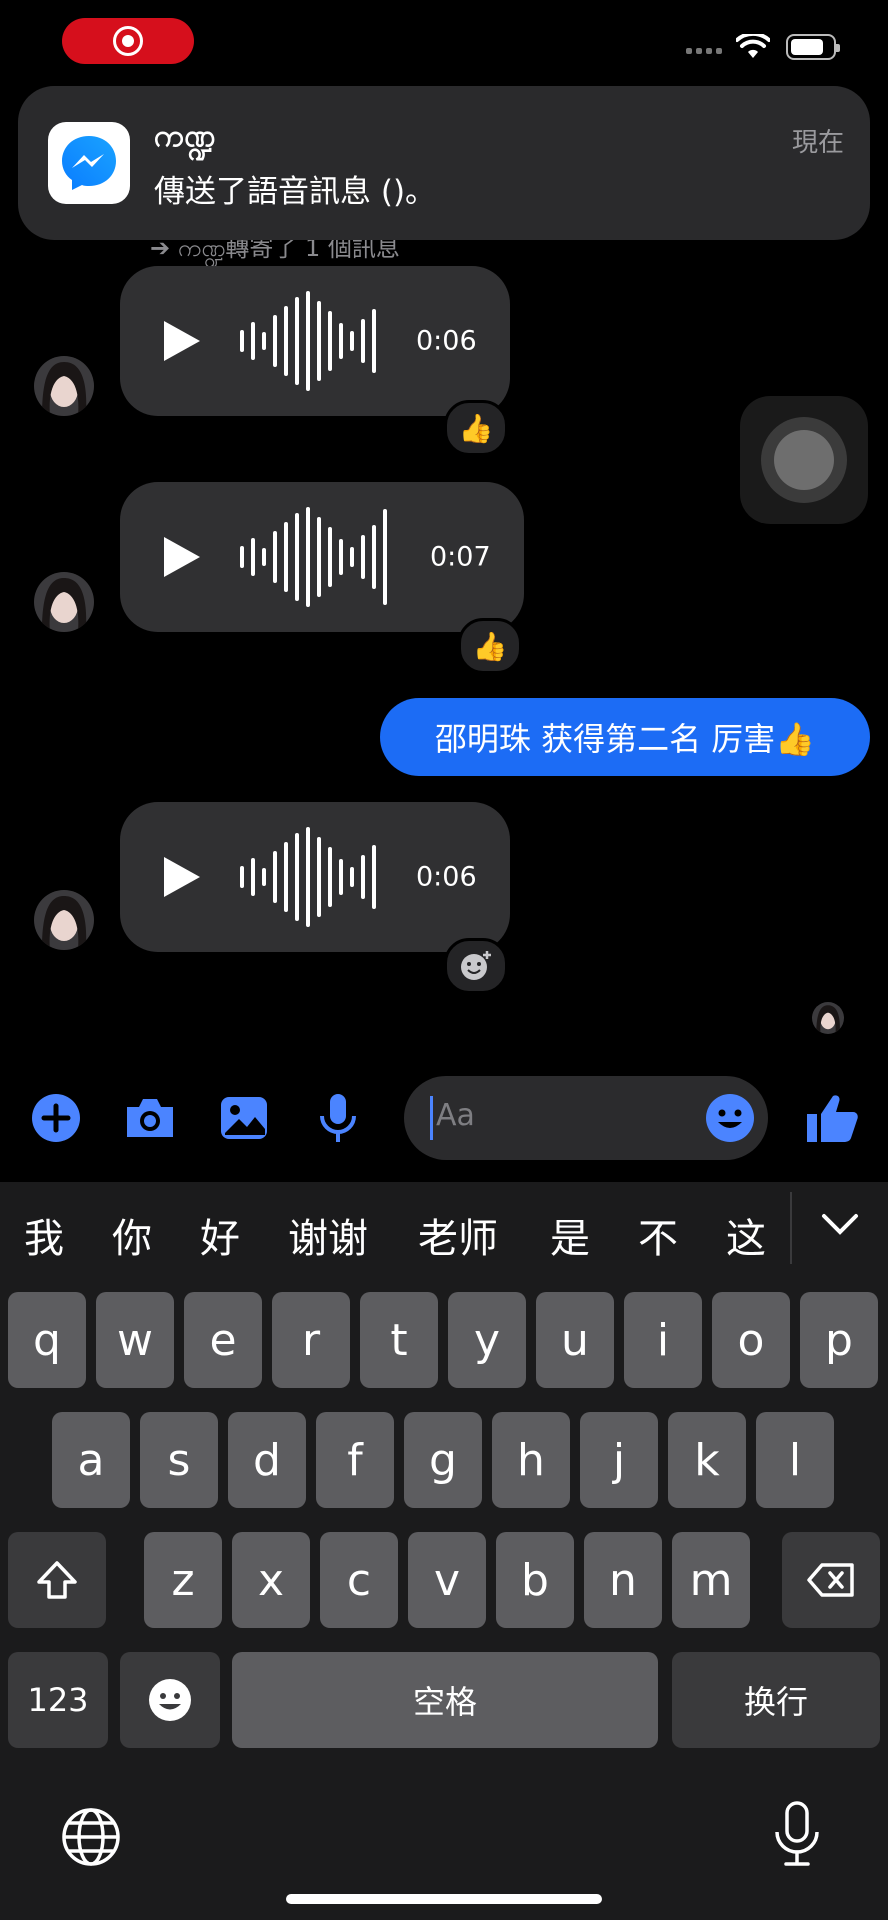  What do you see at coordinates (443, 1460) in the screenshot?
I see `key-g: g` at bounding box center [443, 1460].